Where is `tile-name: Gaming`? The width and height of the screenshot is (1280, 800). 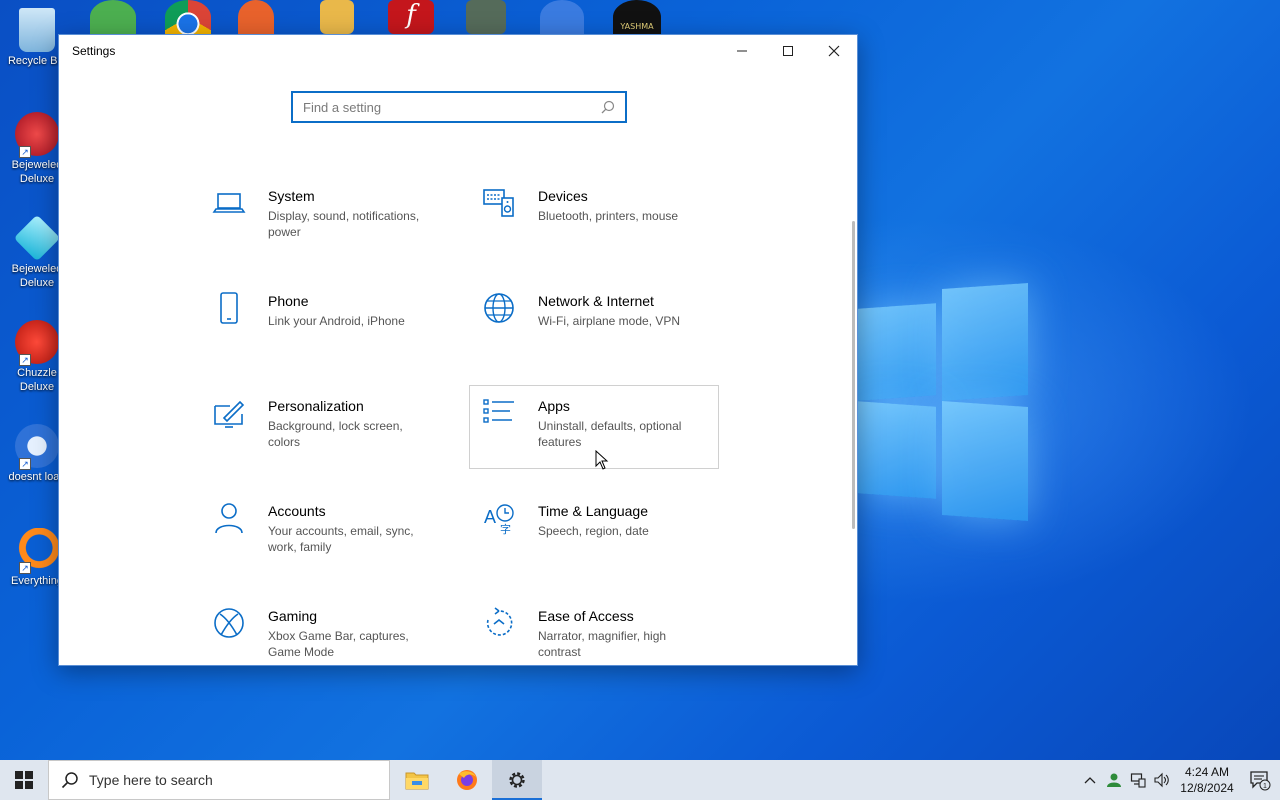 tile-name: Gaming is located at coordinates (293, 616).